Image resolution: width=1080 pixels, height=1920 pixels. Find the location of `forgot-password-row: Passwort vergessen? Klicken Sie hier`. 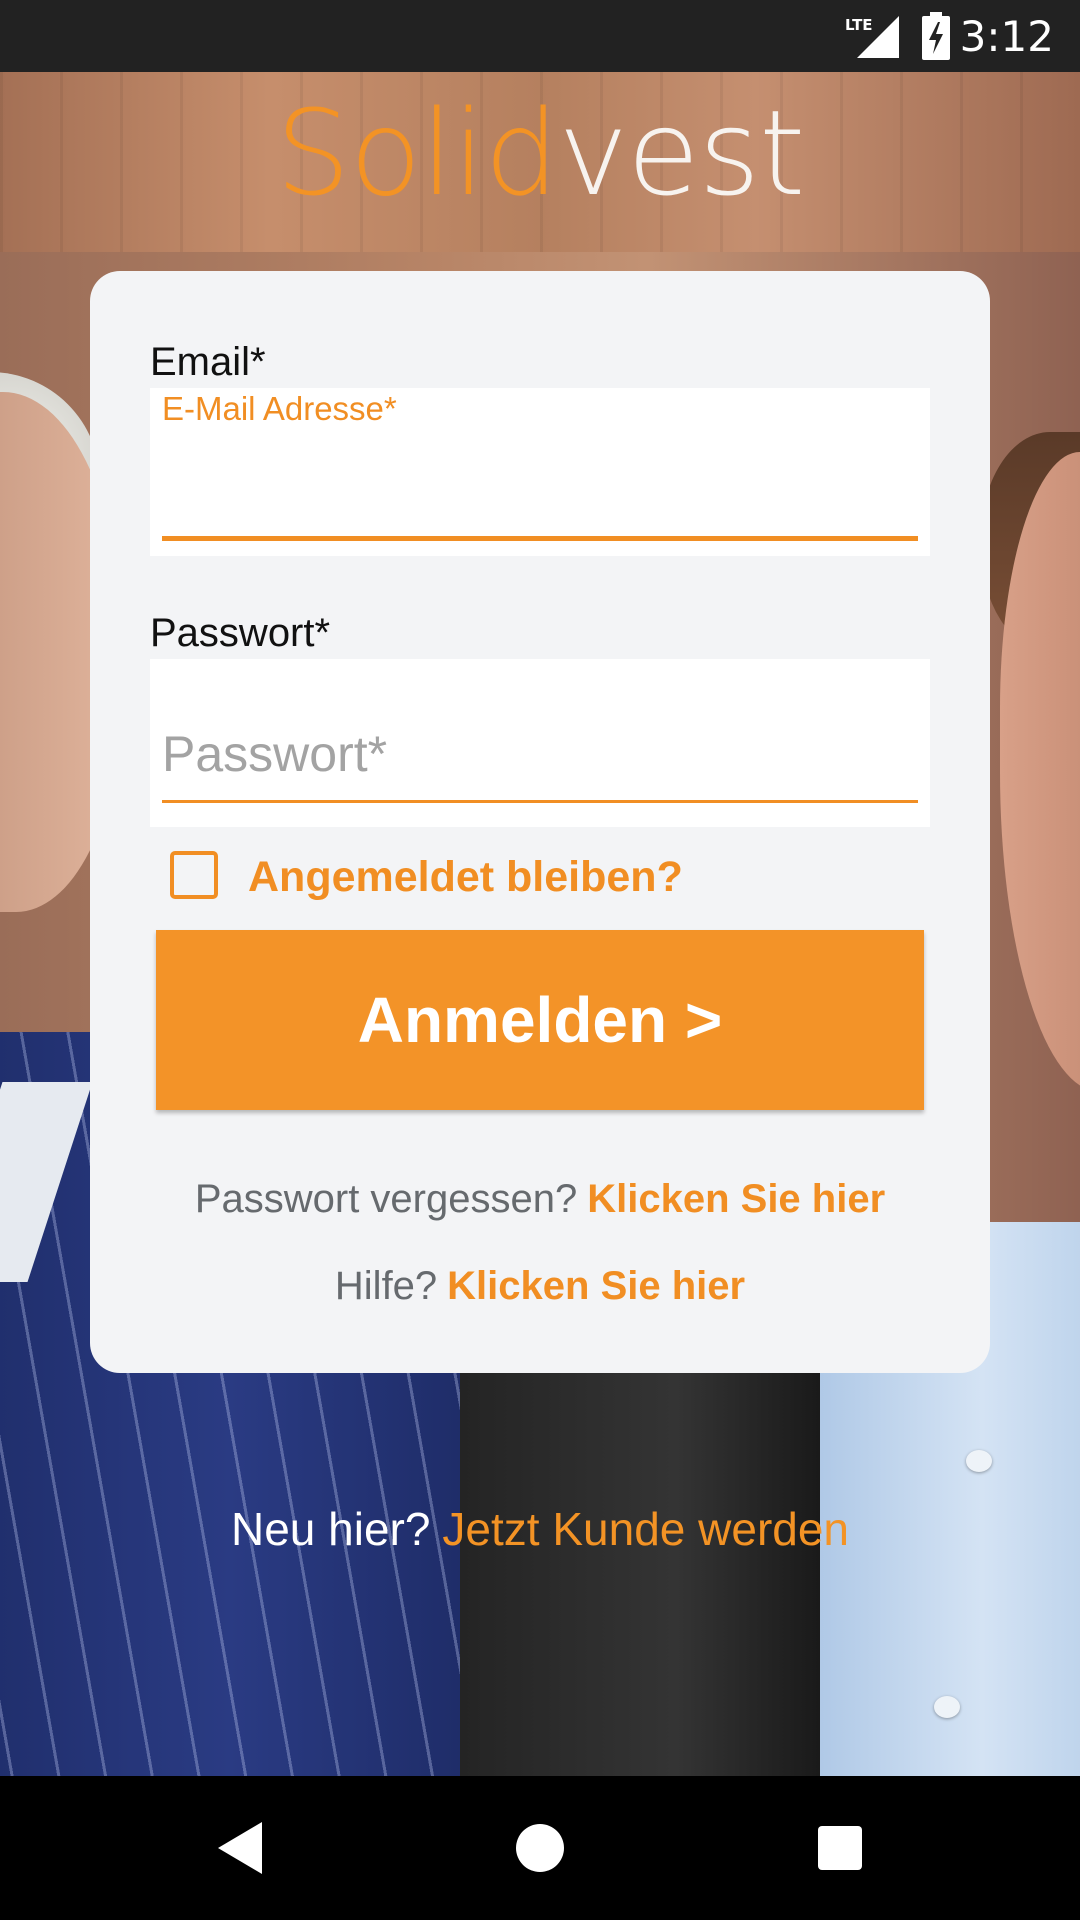

forgot-password-row: Passwort vergessen? Klicken Sie hier is located at coordinates (540, 1199).